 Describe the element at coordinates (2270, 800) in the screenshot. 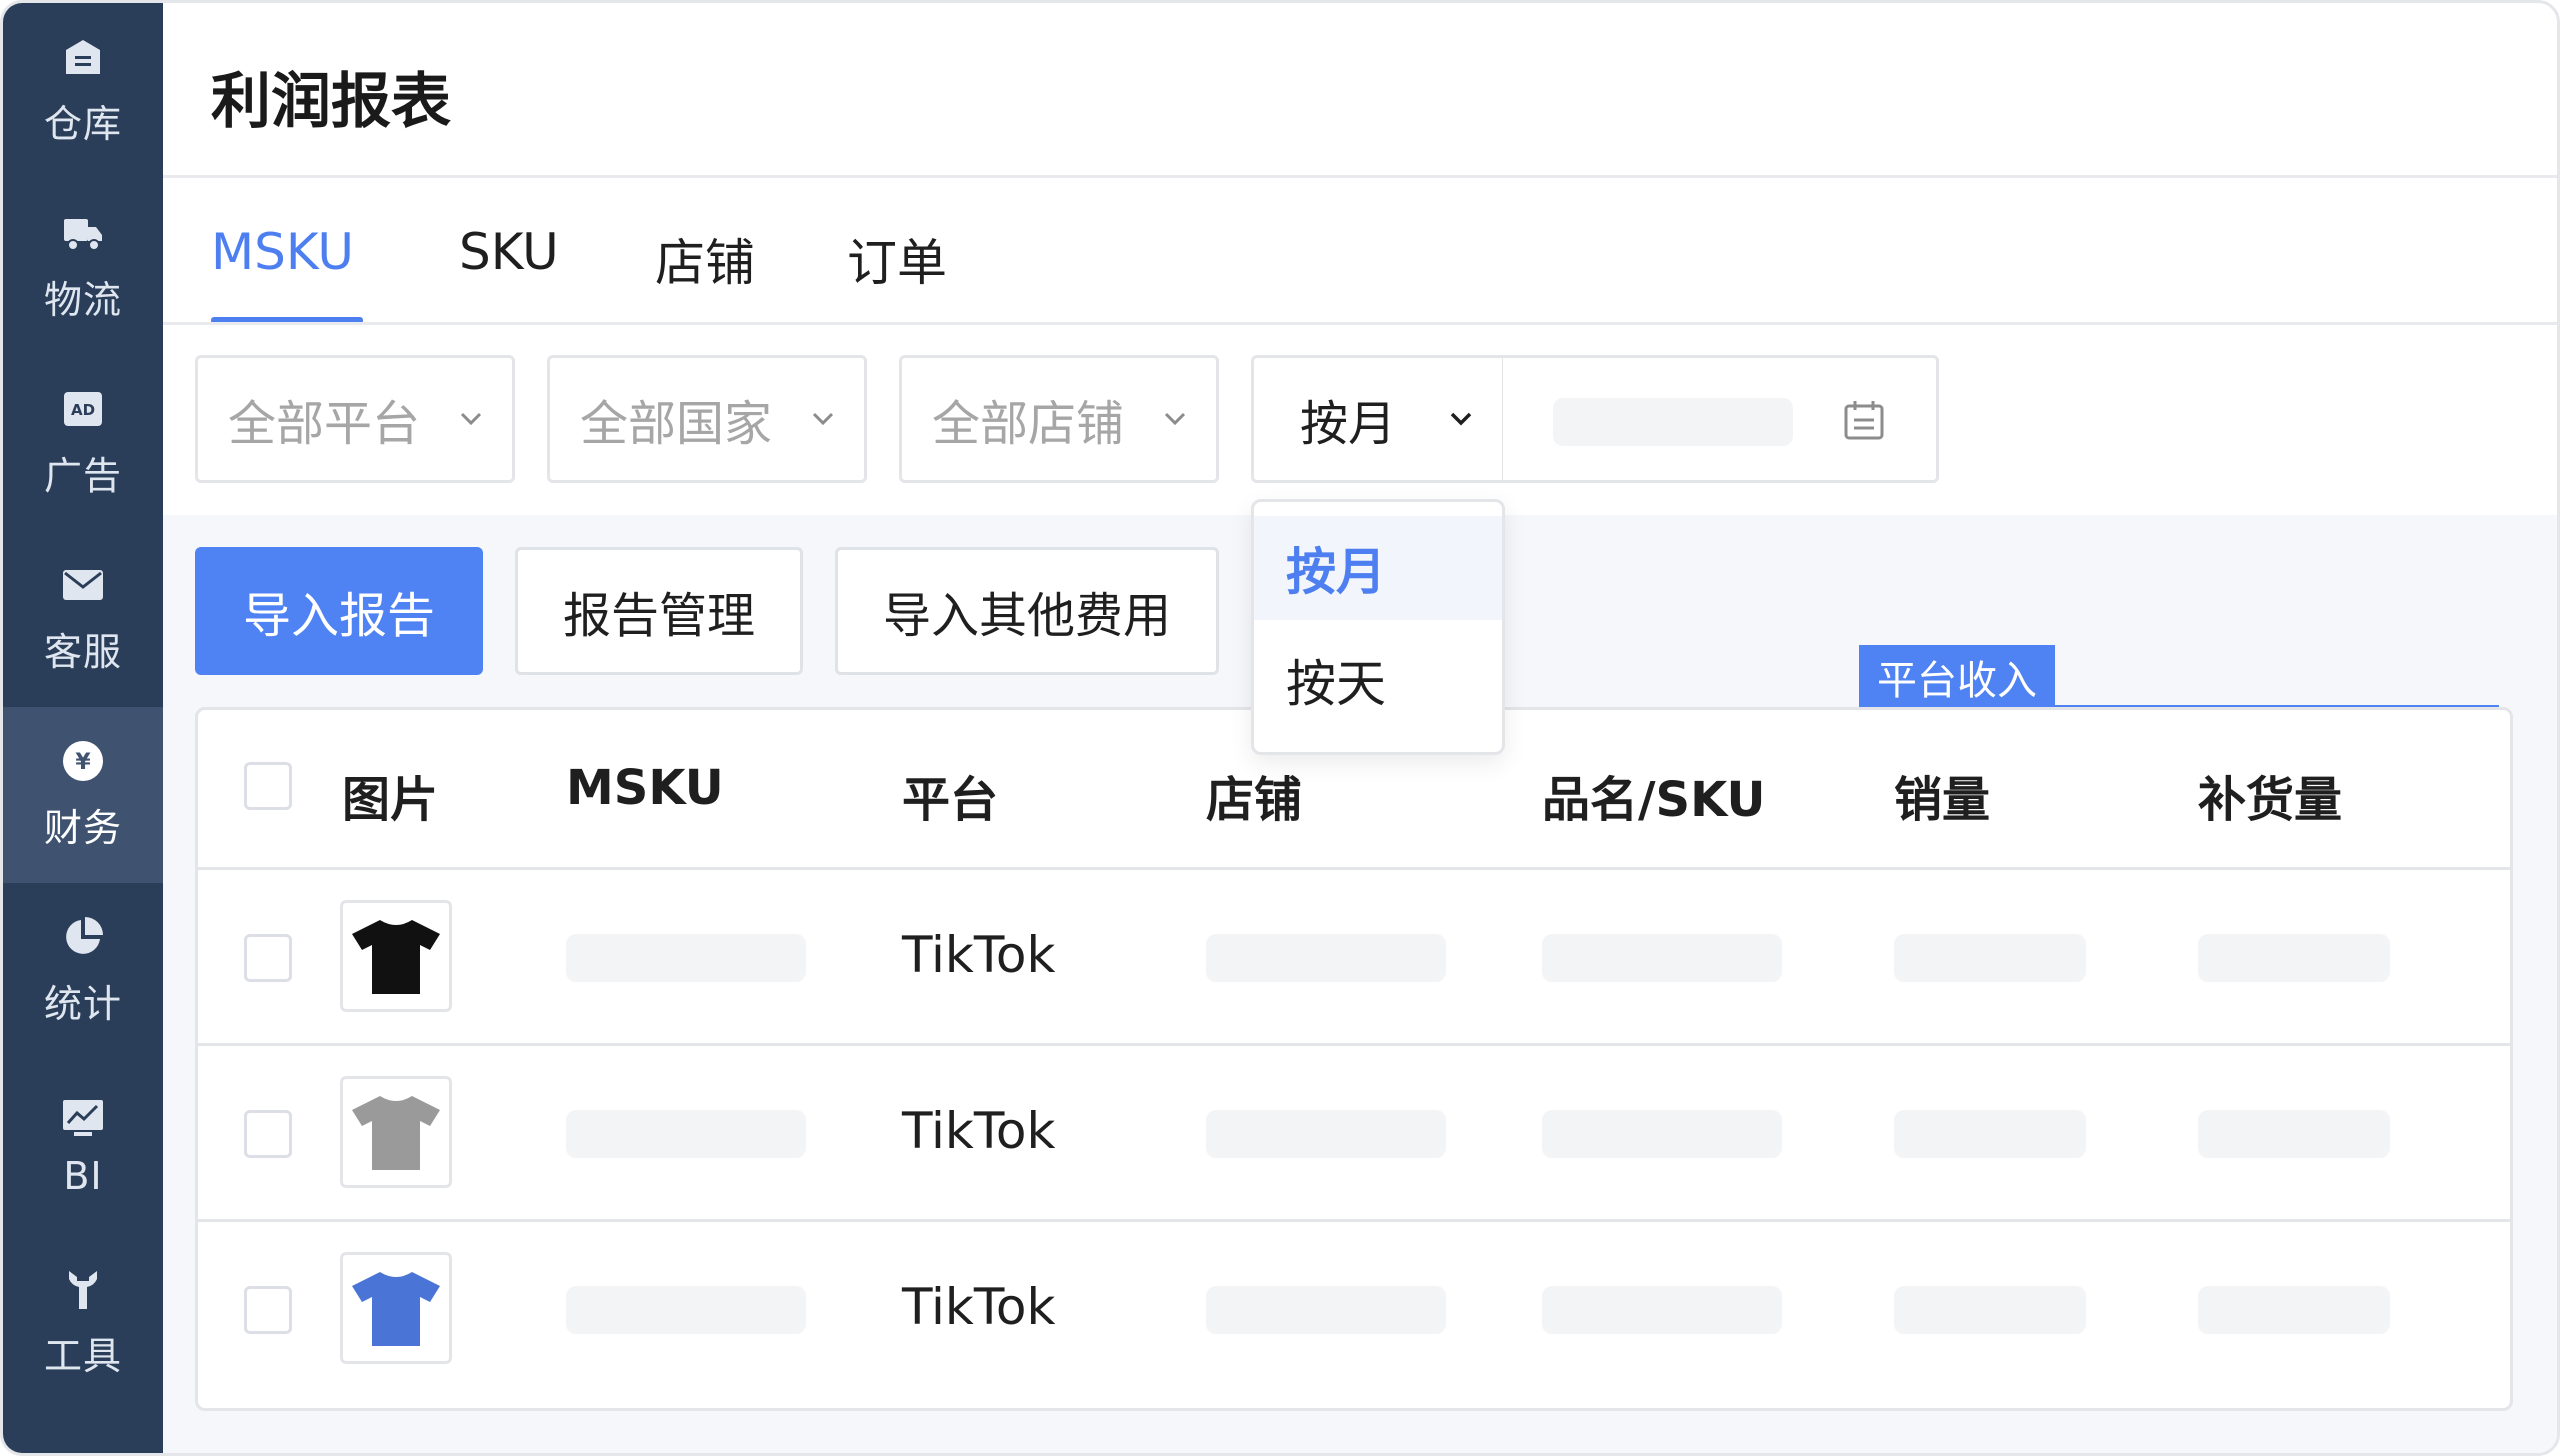

I see `column-header-restock: 补货量` at that location.